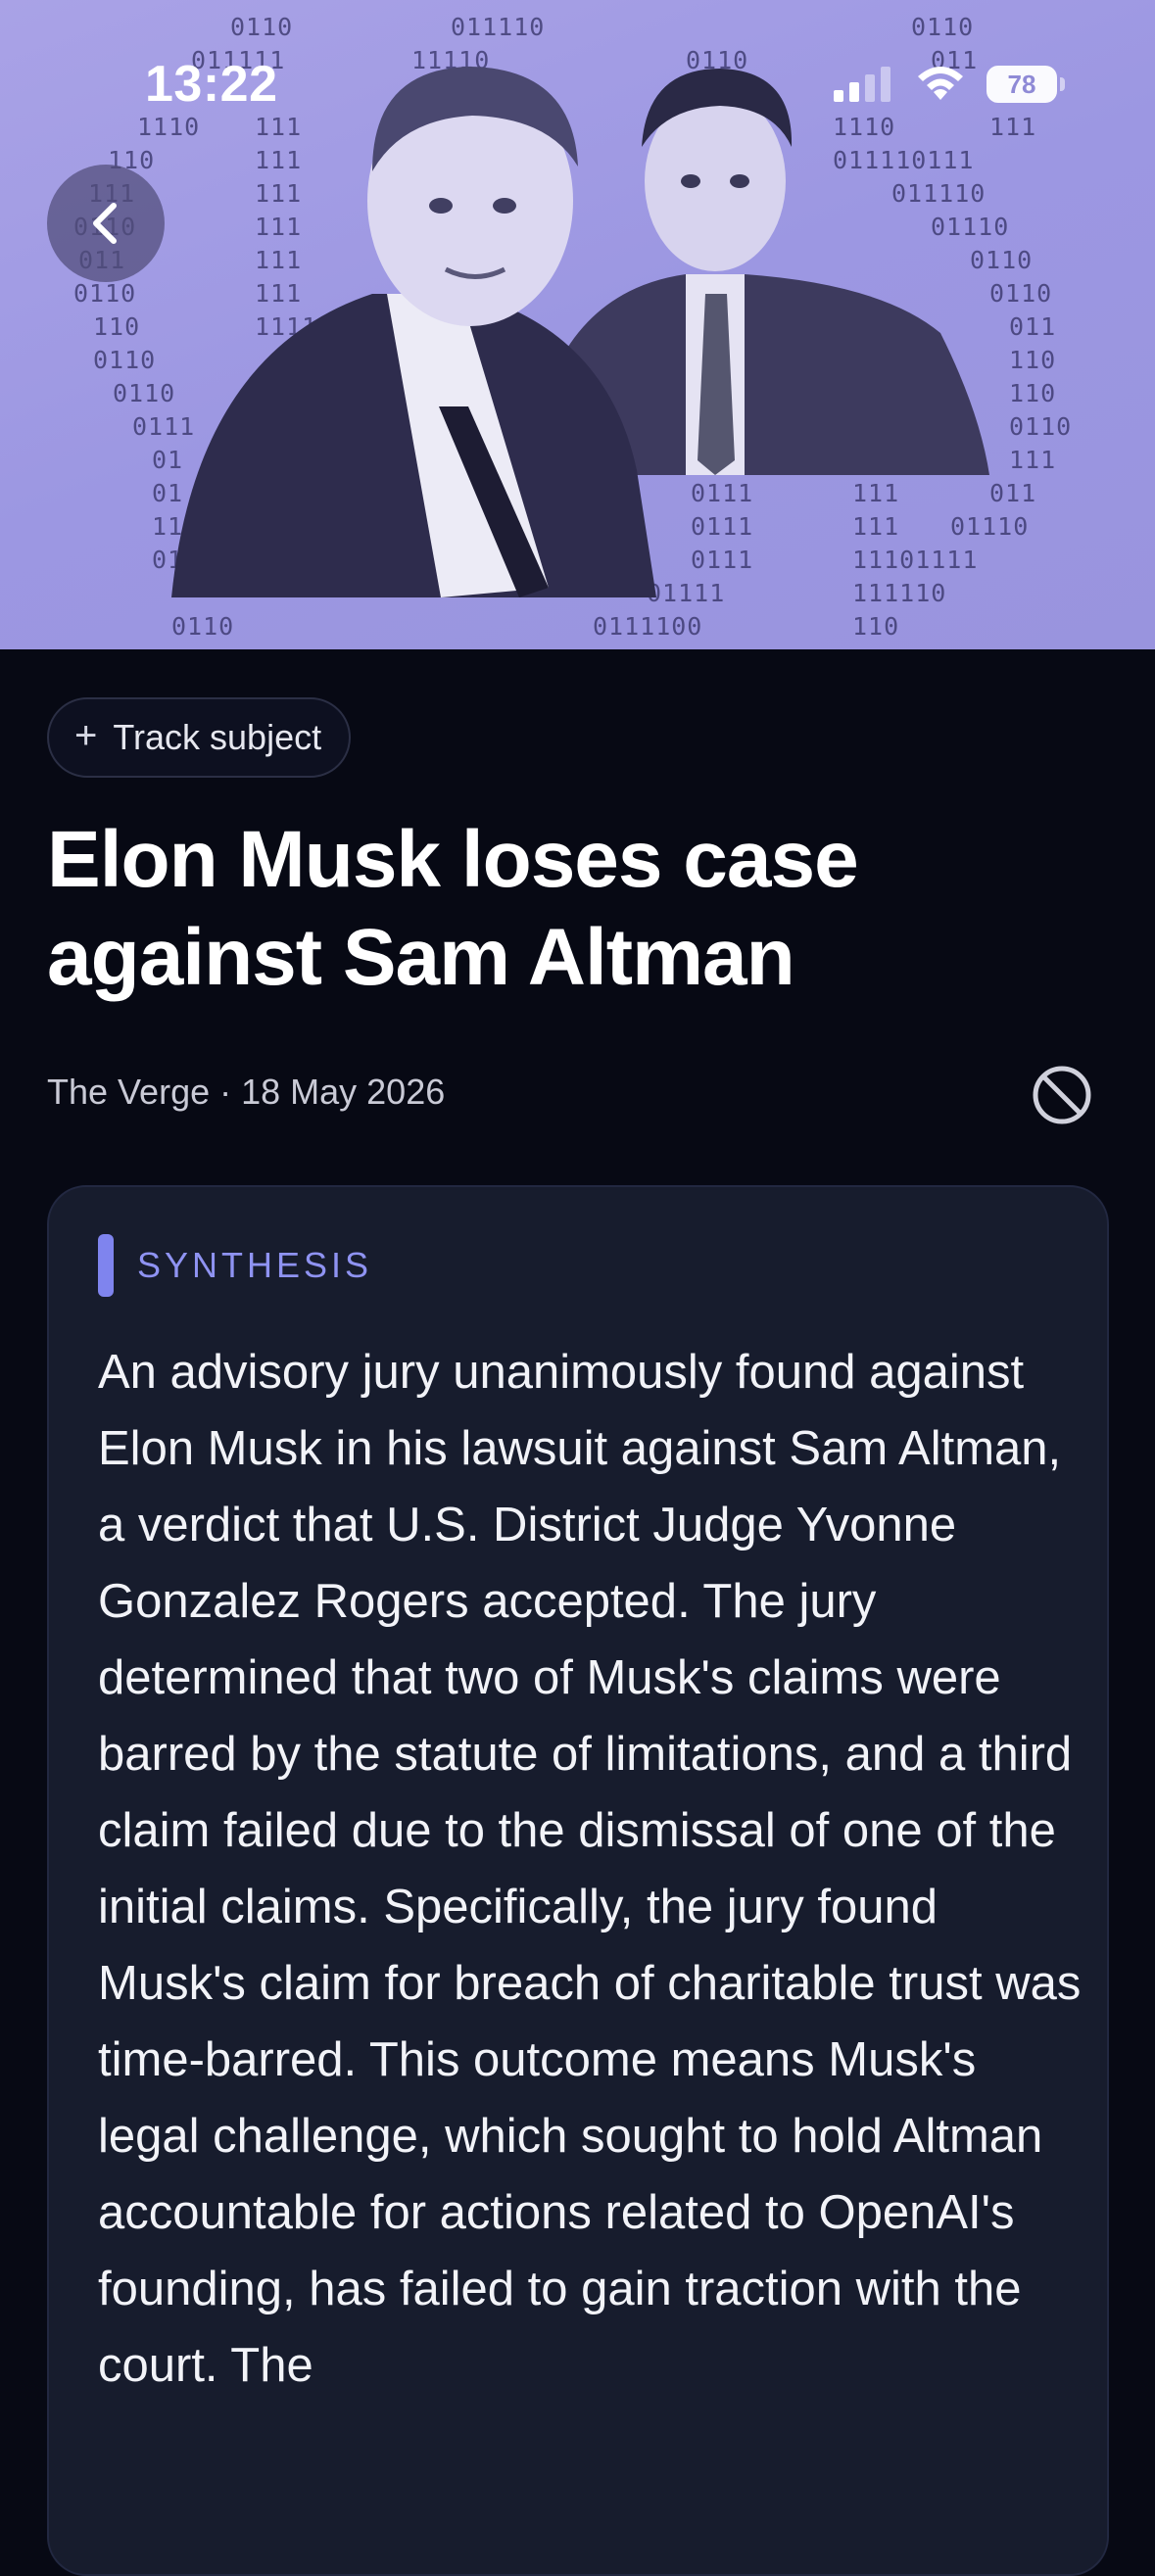 Image resolution: width=1155 pixels, height=2576 pixels. What do you see at coordinates (255, 1265) in the screenshot?
I see `synthesis-label: SYNTHESIS` at bounding box center [255, 1265].